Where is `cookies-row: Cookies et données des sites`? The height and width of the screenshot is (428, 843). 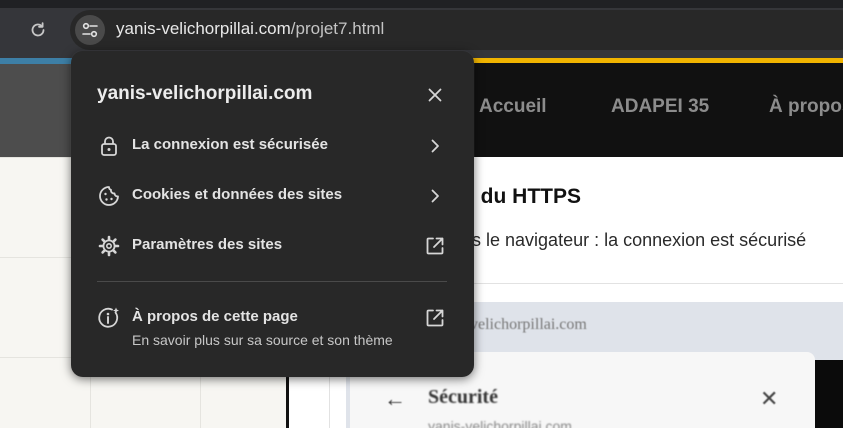 cookies-row: Cookies et données des sites is located at coordinates (272, 196).